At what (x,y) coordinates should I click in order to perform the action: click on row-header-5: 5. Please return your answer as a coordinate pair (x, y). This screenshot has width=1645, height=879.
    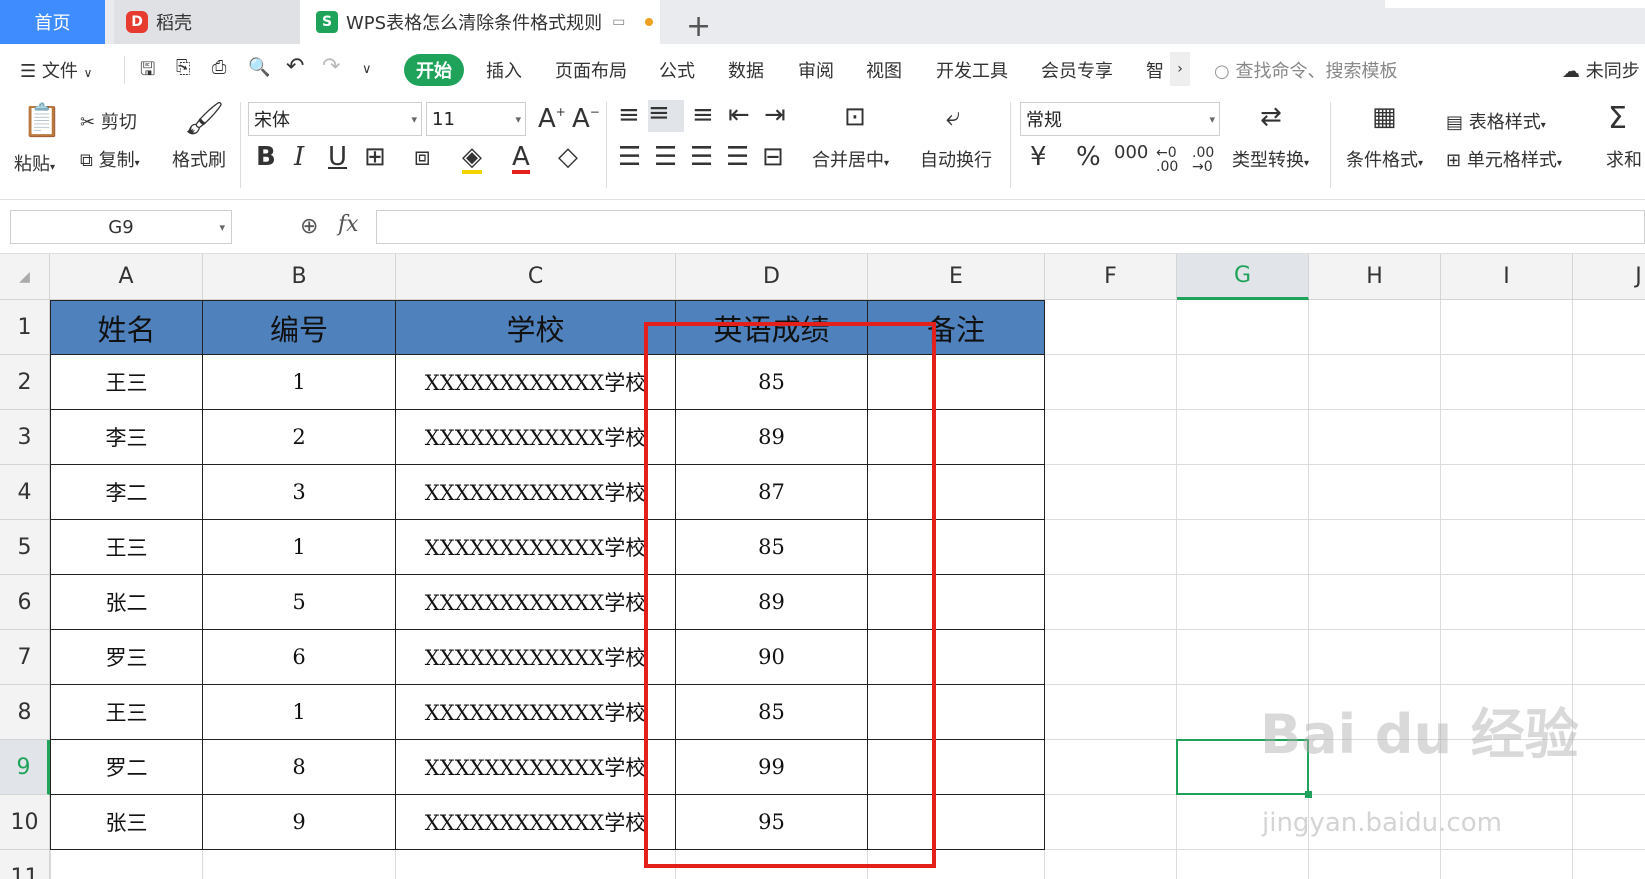
    Looking at the image, I should click on (25, 547).